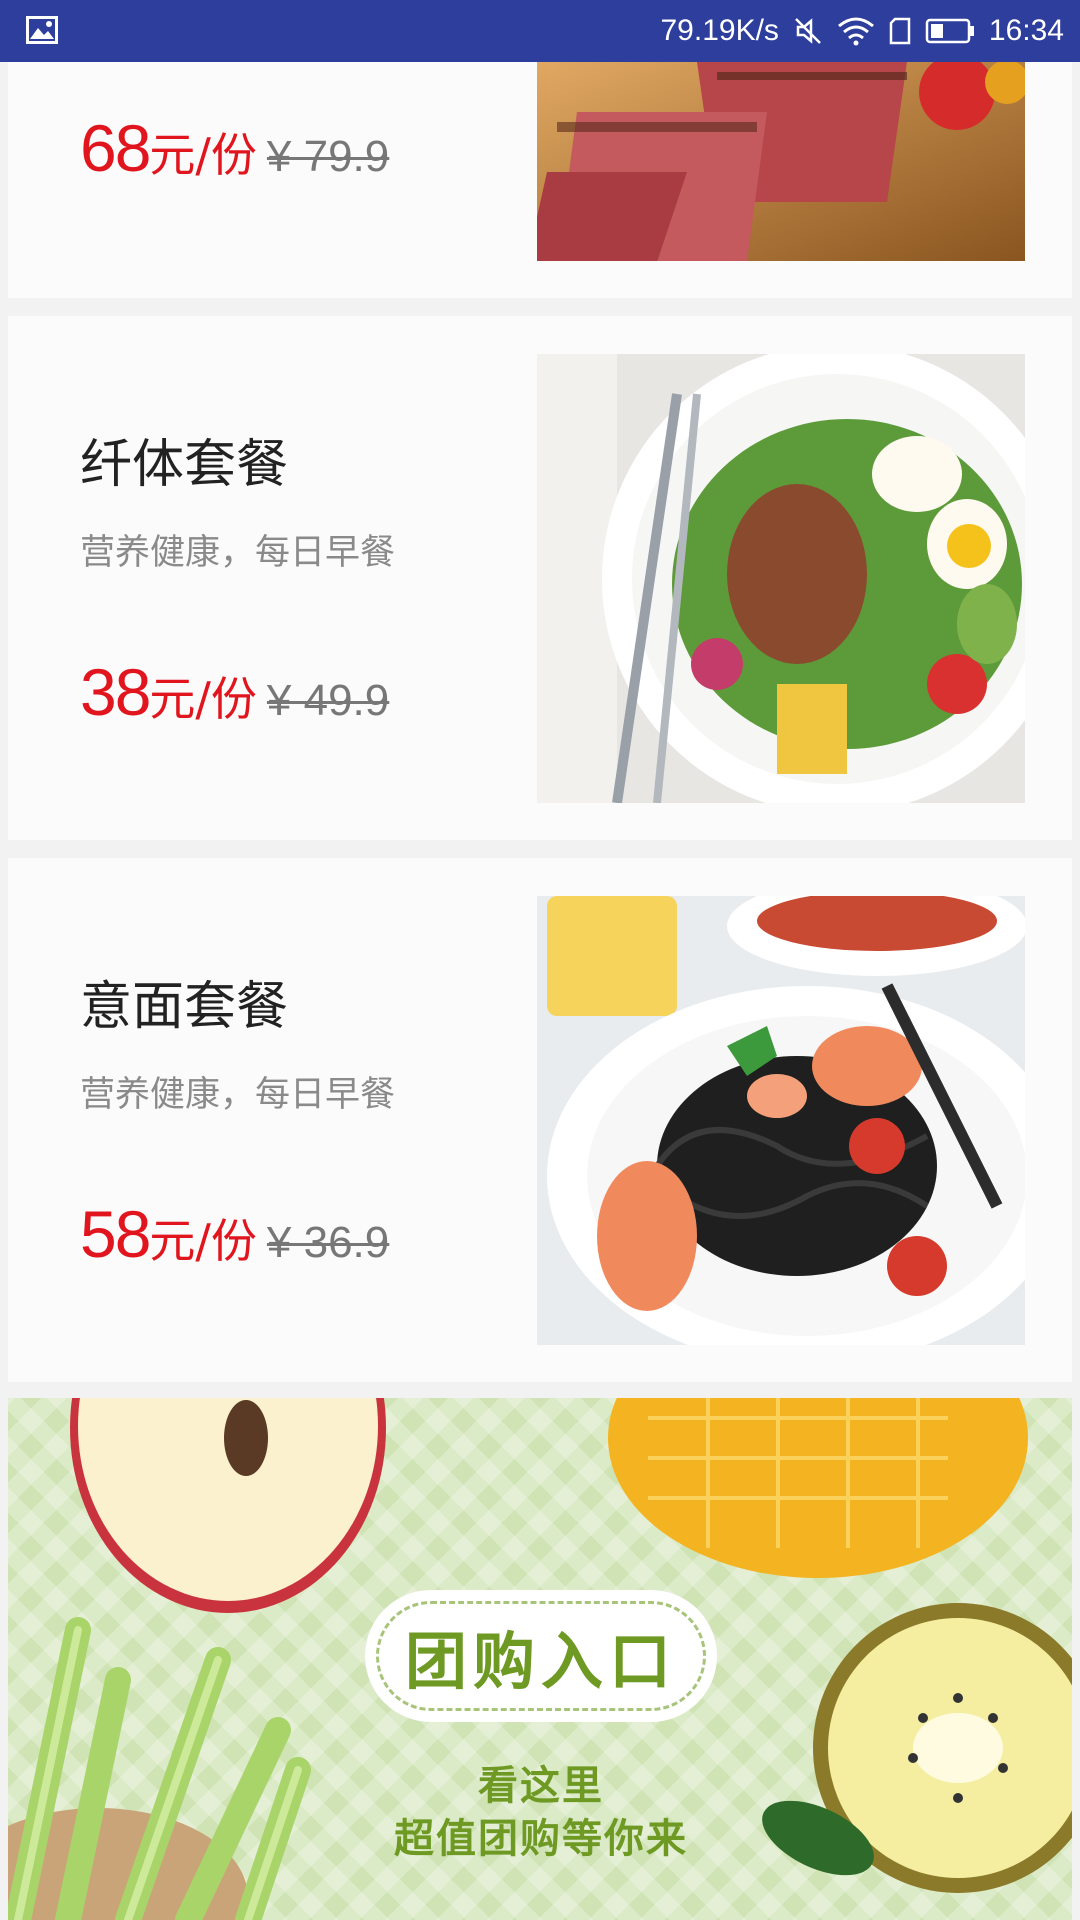 The image size is (1080, 1920). Describe the element at coordinates (115, 1234) in the screenshot. I see `price-value: 58` at that location.